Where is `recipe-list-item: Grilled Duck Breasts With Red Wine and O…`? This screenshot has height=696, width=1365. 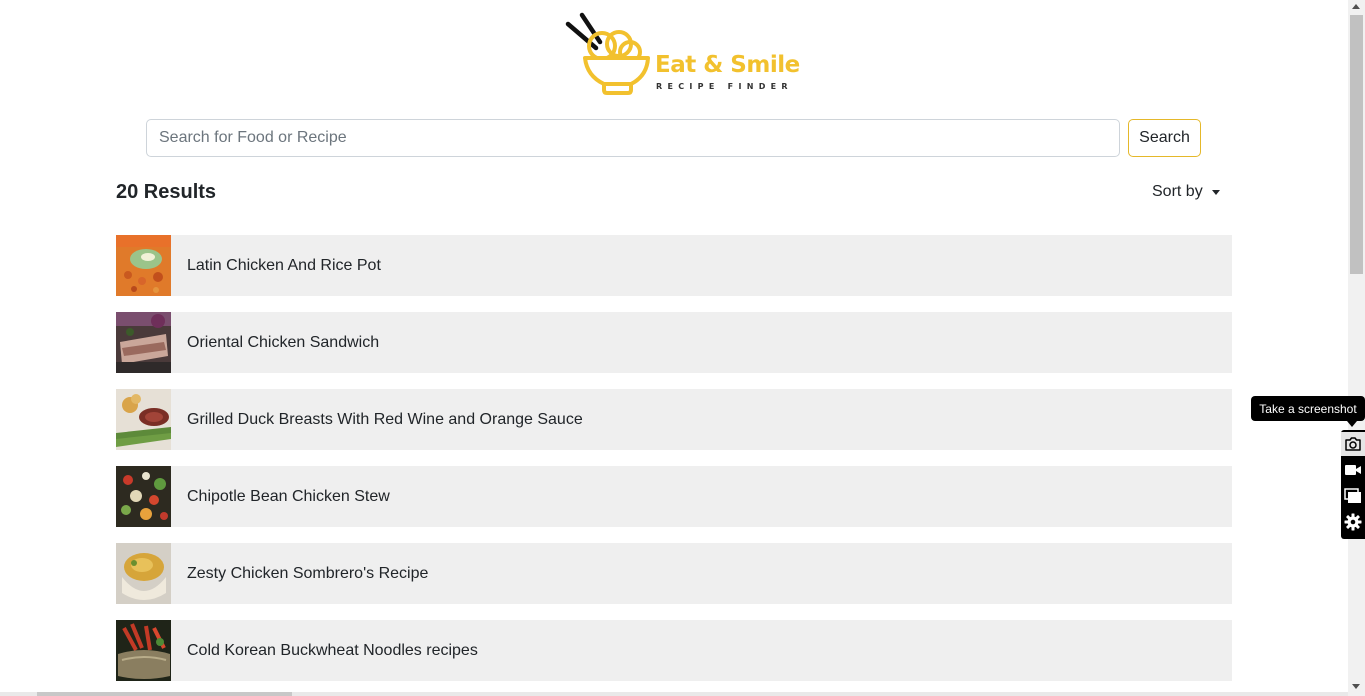 recipe-list-item: Grilled Duck Breasts With Red Wine and O… is located at coordinates (674, 419).